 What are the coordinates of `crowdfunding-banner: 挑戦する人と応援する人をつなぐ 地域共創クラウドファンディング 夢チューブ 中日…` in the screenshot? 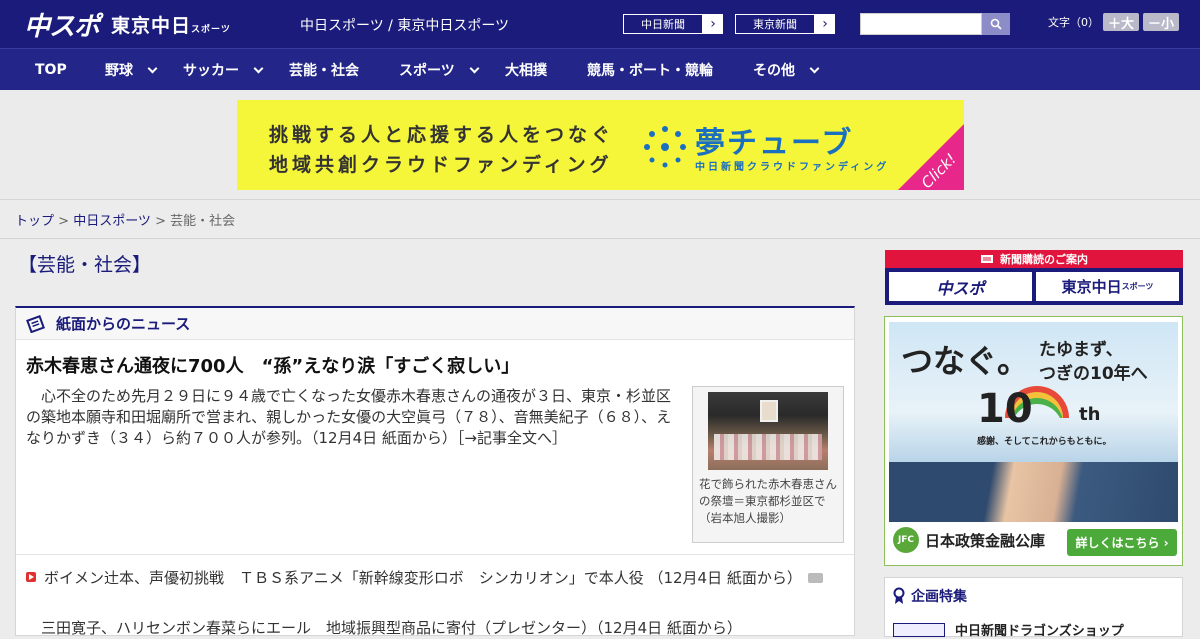 It's located at (600, 145).